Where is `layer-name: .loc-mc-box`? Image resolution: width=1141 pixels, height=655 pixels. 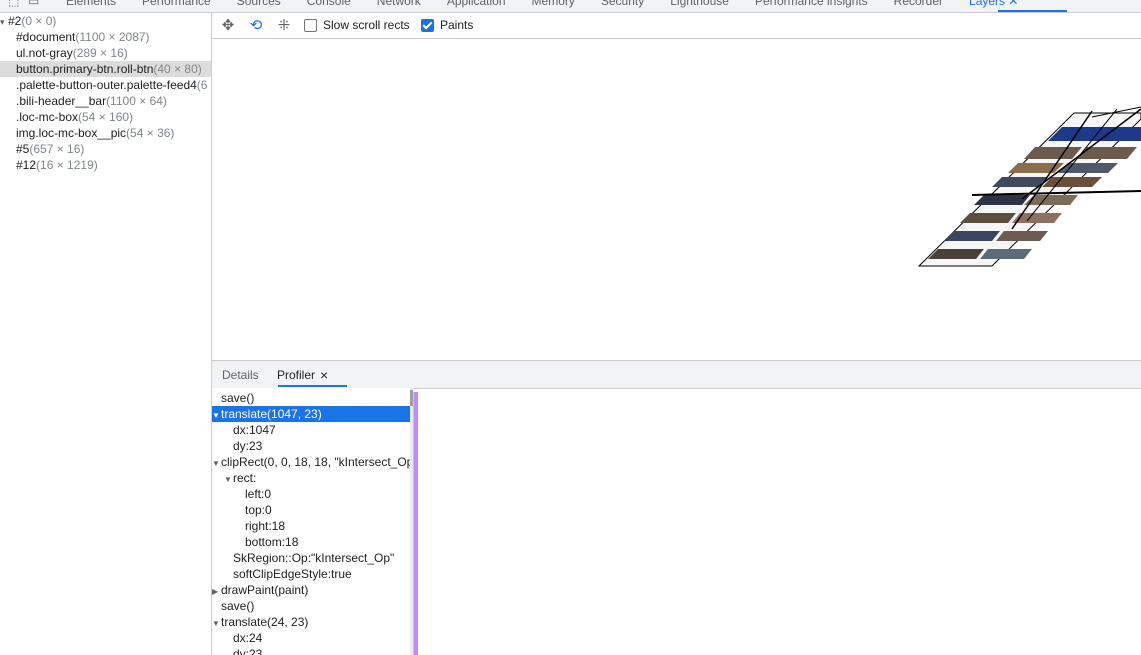
layer-name: .loc-mc-box is located at coordinates (47, 117).